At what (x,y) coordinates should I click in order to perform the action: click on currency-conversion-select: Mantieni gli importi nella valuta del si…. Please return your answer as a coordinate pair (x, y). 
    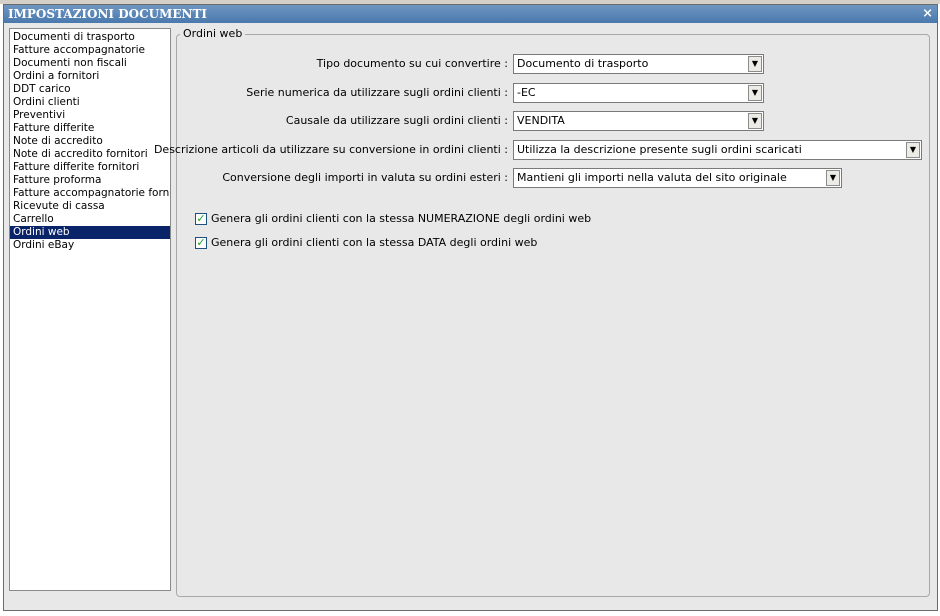
    Looking at the image, I should click on (677, 178).